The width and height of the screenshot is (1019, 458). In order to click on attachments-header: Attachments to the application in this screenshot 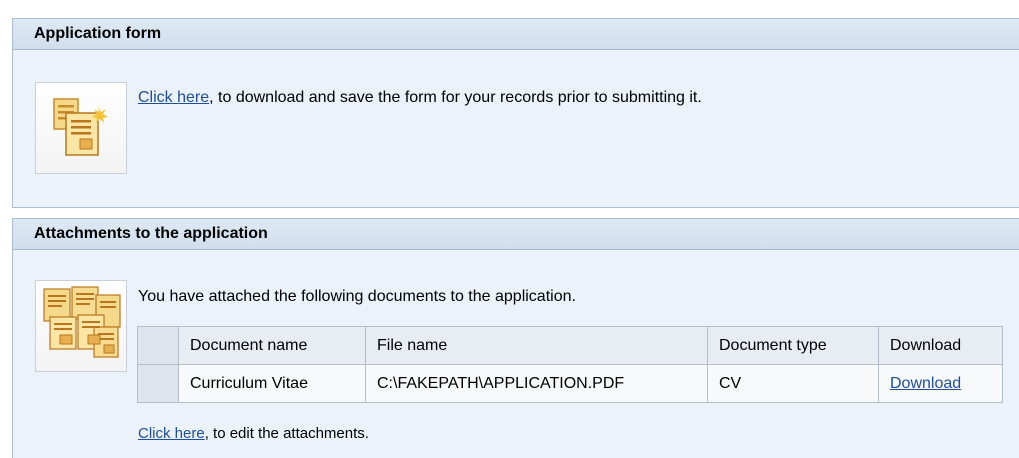, I will do `click(516, 234)`.